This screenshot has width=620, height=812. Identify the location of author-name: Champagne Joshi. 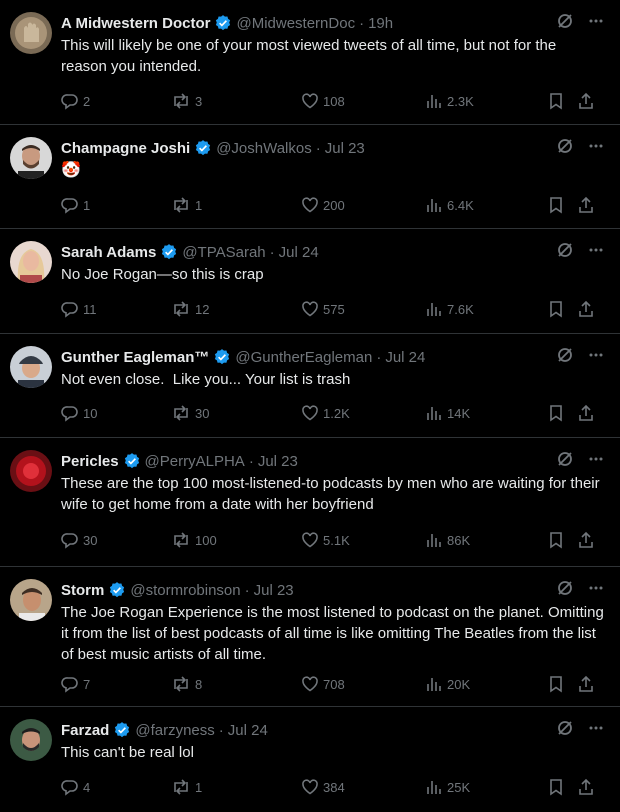
(125, 148).